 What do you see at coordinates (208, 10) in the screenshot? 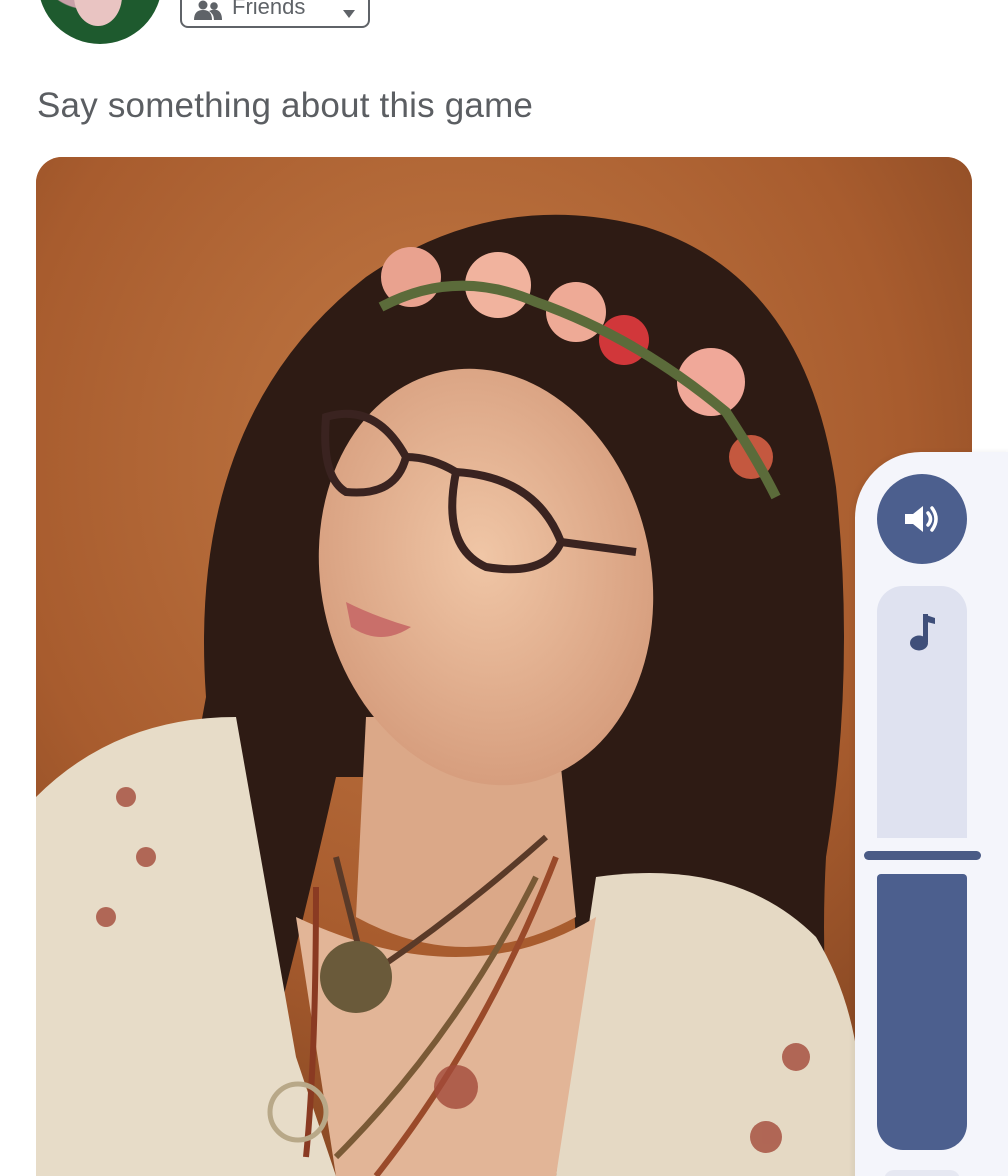
I see `friends-icon` at bounding box center [208, 10].